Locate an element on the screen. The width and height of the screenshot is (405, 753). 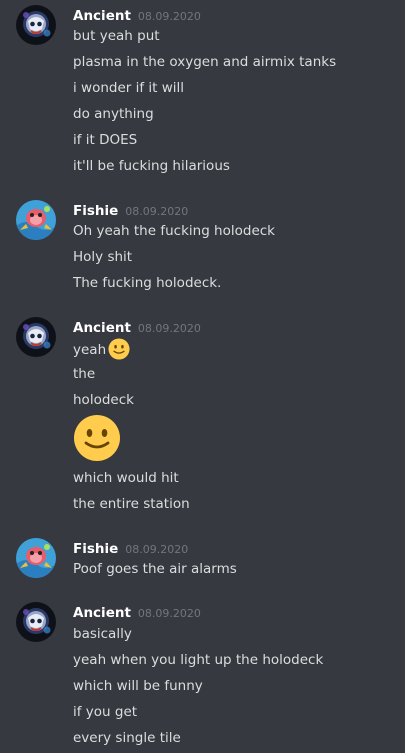
message-text: yeah is located at coordinates (90, 350).